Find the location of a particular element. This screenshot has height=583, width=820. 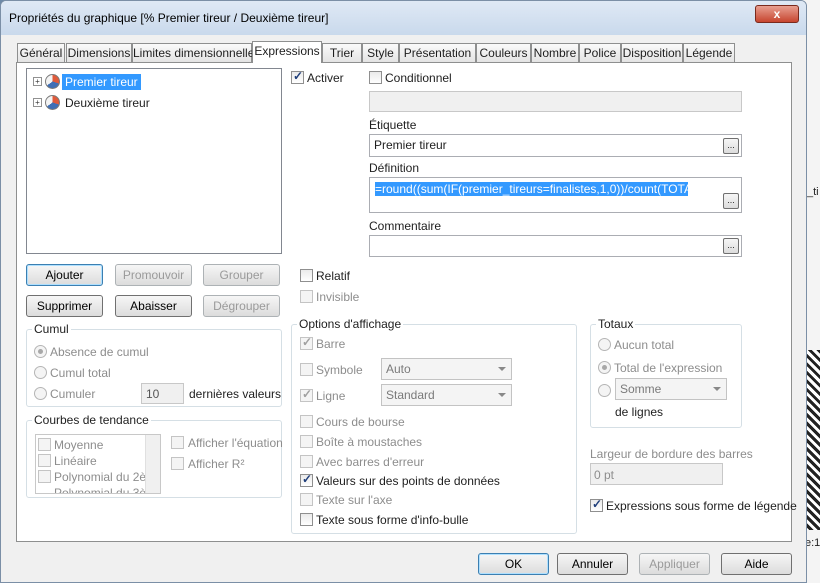

bourse-label: Cours de bourse is located at coordinates (360, 422).